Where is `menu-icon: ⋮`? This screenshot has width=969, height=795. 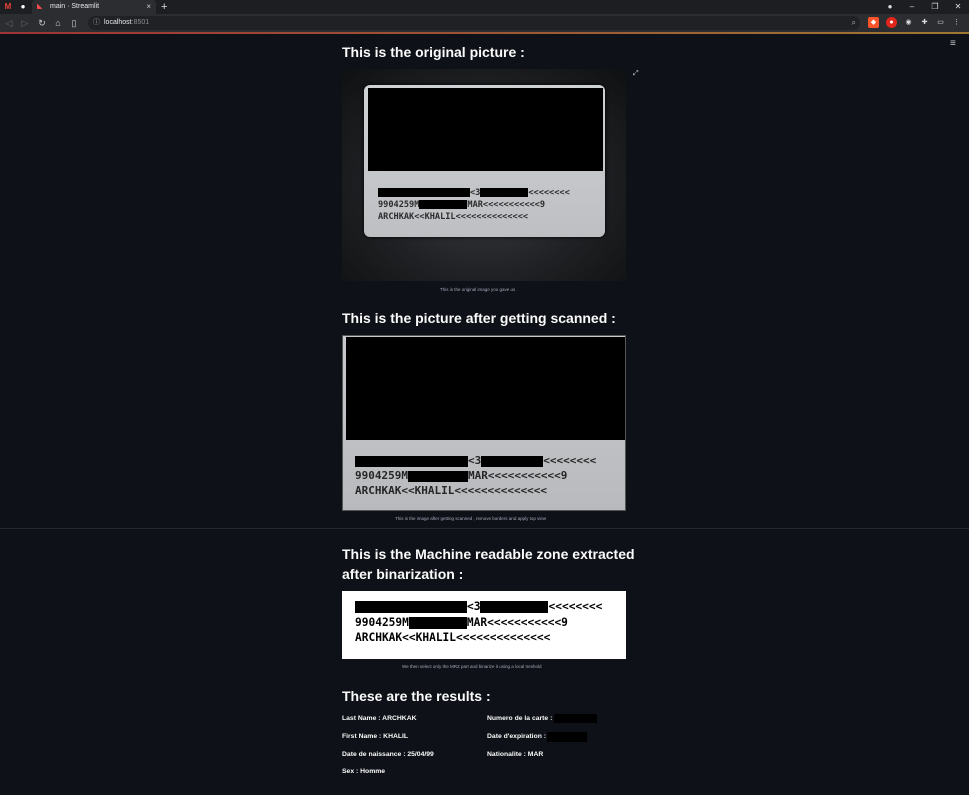
menu-icon: ⋮ is located at coordinates (956, 22).